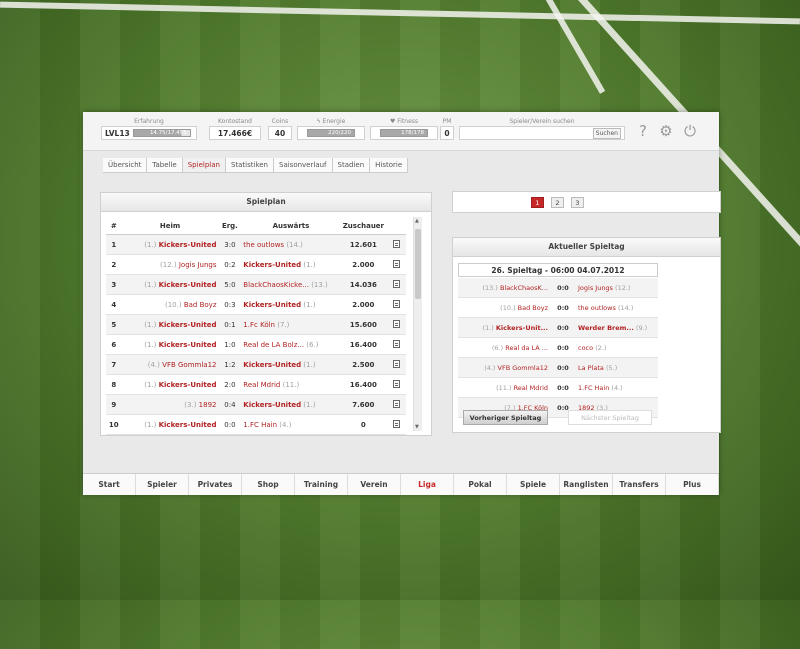 The height and width of the screenshot is (649, 800). Describe the element at coordinates (610, 417) in the screenshot. I see `next-matchday-button: Nächster Spieltag` at that location.